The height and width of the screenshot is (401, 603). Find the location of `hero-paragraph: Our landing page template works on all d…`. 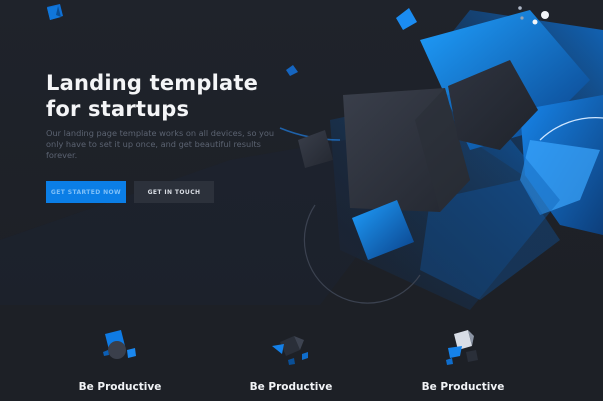

hero-paragraph: Our landing page template works on all d… is located at coordinates (160, 144).